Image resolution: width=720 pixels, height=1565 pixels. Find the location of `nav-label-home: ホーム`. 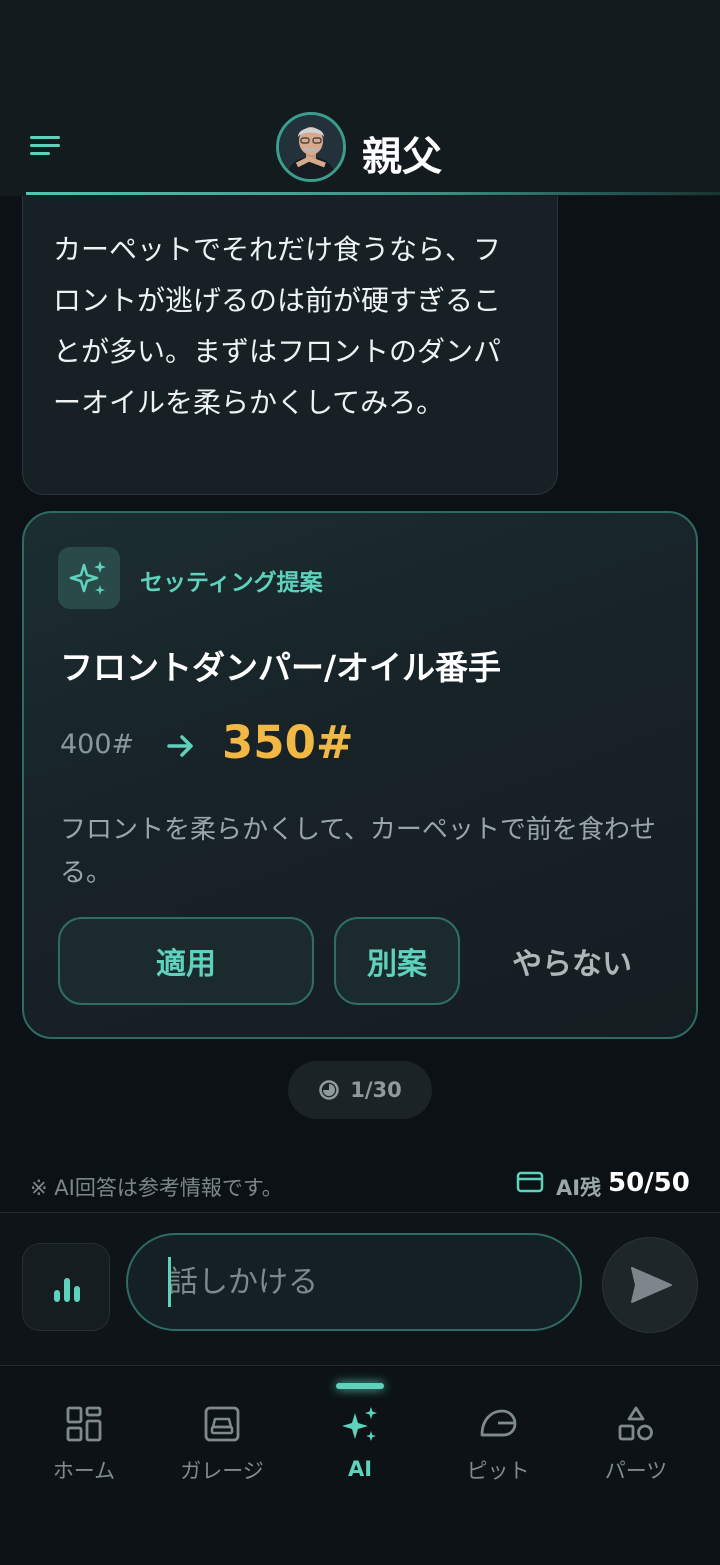

nav-label-home: ホーム is located at coordinates (84, 1471).